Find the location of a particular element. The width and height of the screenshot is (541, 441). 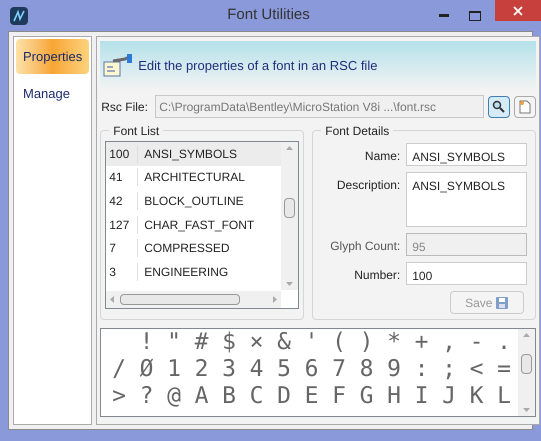

font-list-row: 41 ARCHITECTURAL is located at coordinates (194, 178).